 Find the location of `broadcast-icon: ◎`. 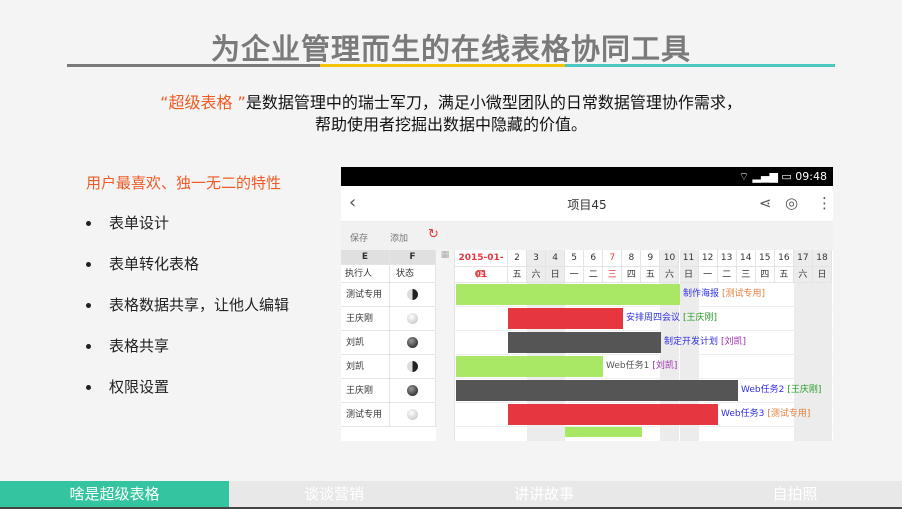

broadcast-icon: ◎ is located at coordinates (791, 203).